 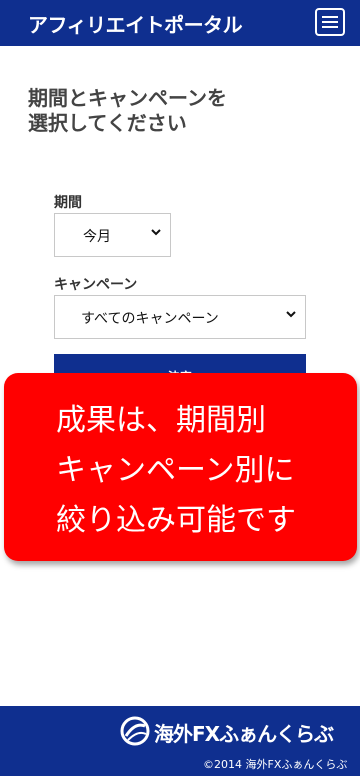 I want to click on period-select: 今月, so click(x=112, y=235).